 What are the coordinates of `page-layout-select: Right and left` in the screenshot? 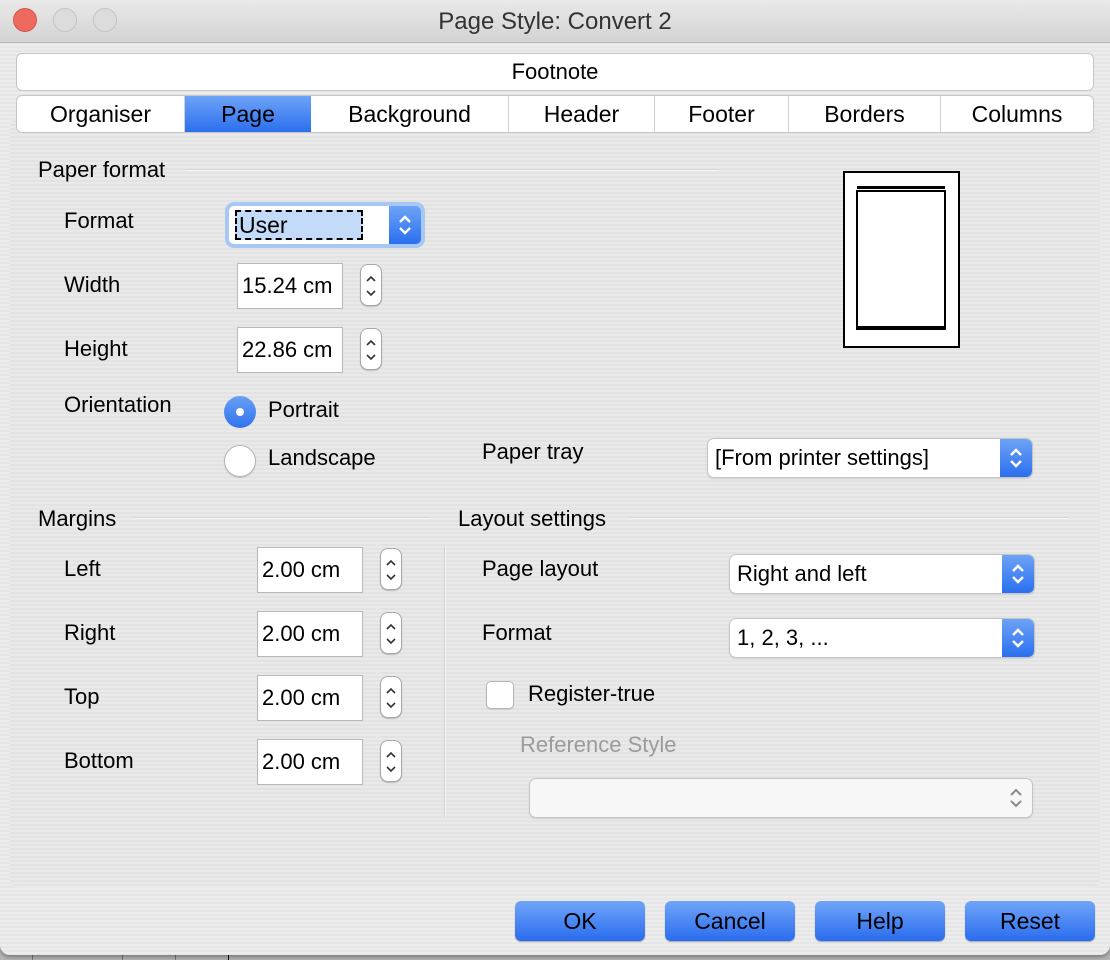 It's located at (882, 574).